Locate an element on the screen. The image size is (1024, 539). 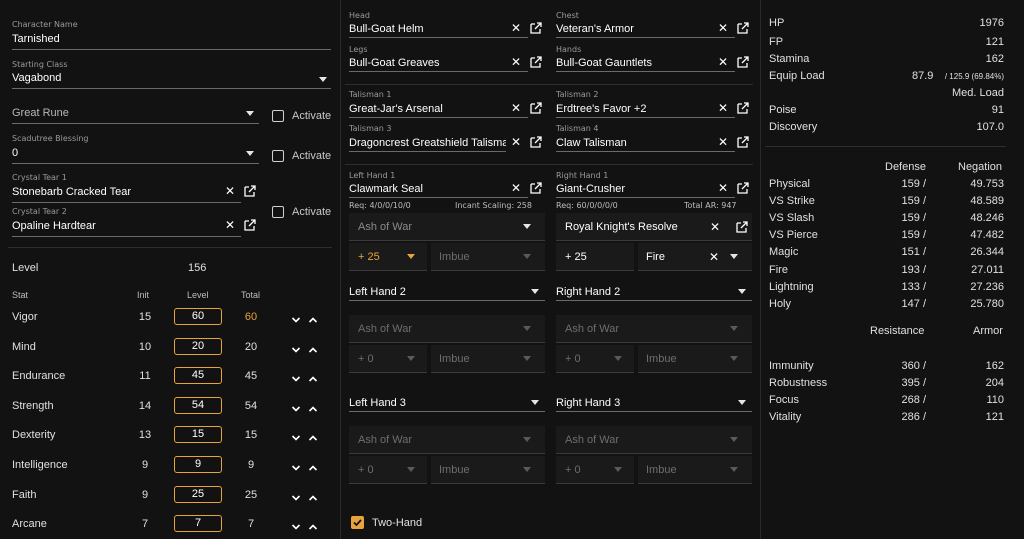
stat-level-input: 45 is located at coordinates (198, 376).